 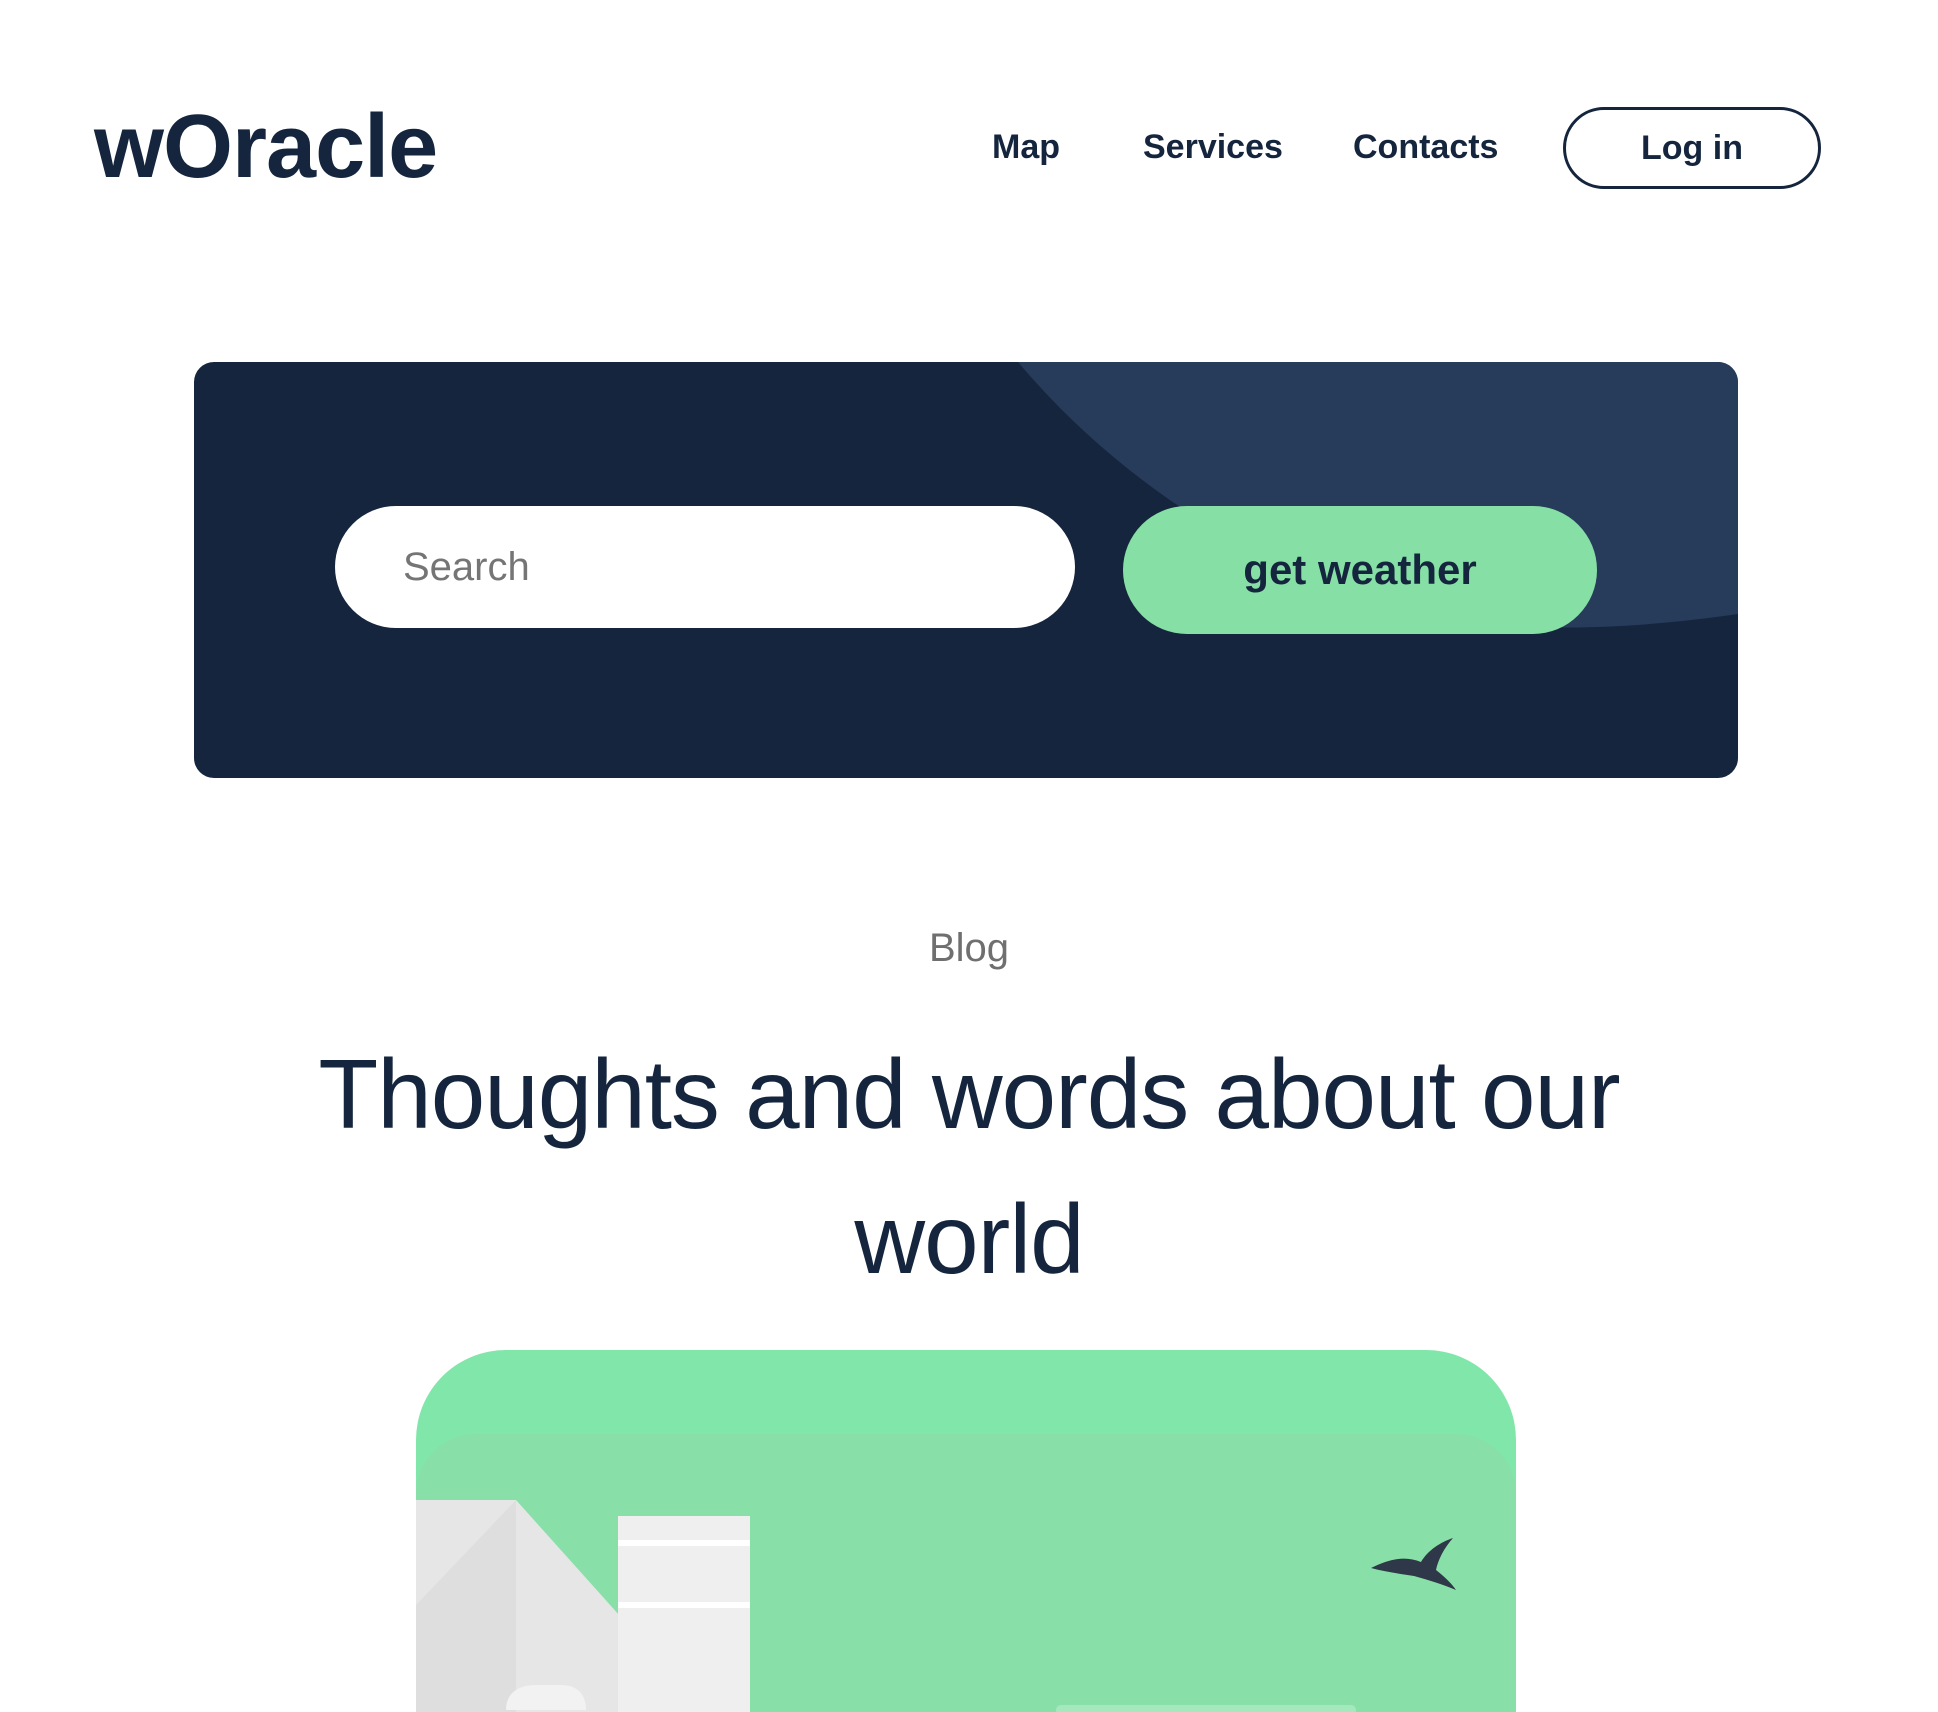 What do you see at coordinates (1213, 147) in the screenshot?
I see `nav-link-services: Services` at bounding box center [1213, 147].